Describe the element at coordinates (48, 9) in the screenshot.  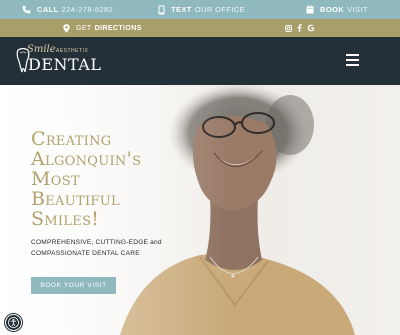
I see `call-label: CALL` at that location.